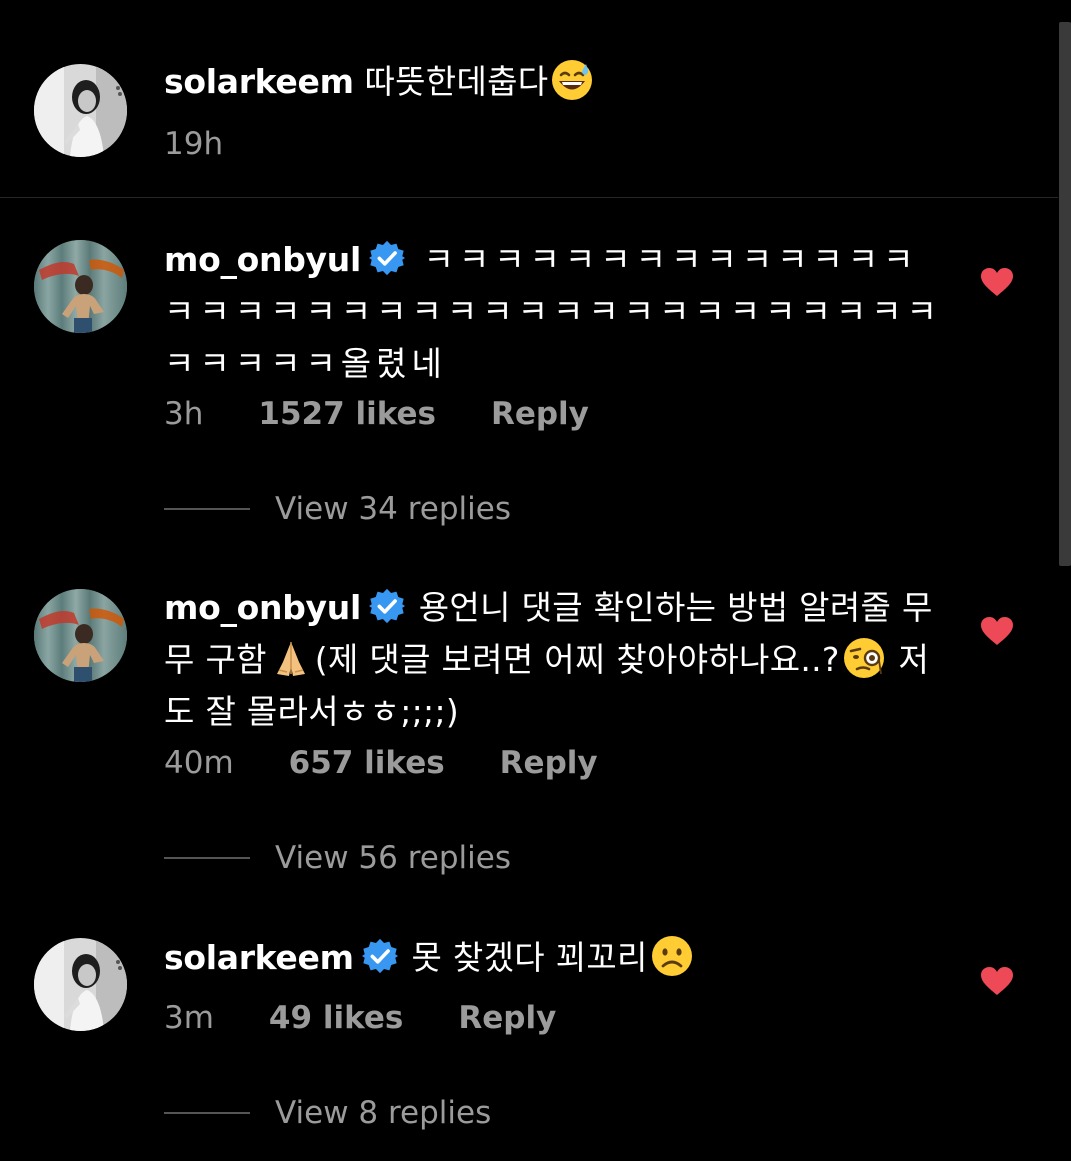  Describe the element at coordinates (336, 1018) in the screenshot. I see `likes-count: 49 likes` at that location.